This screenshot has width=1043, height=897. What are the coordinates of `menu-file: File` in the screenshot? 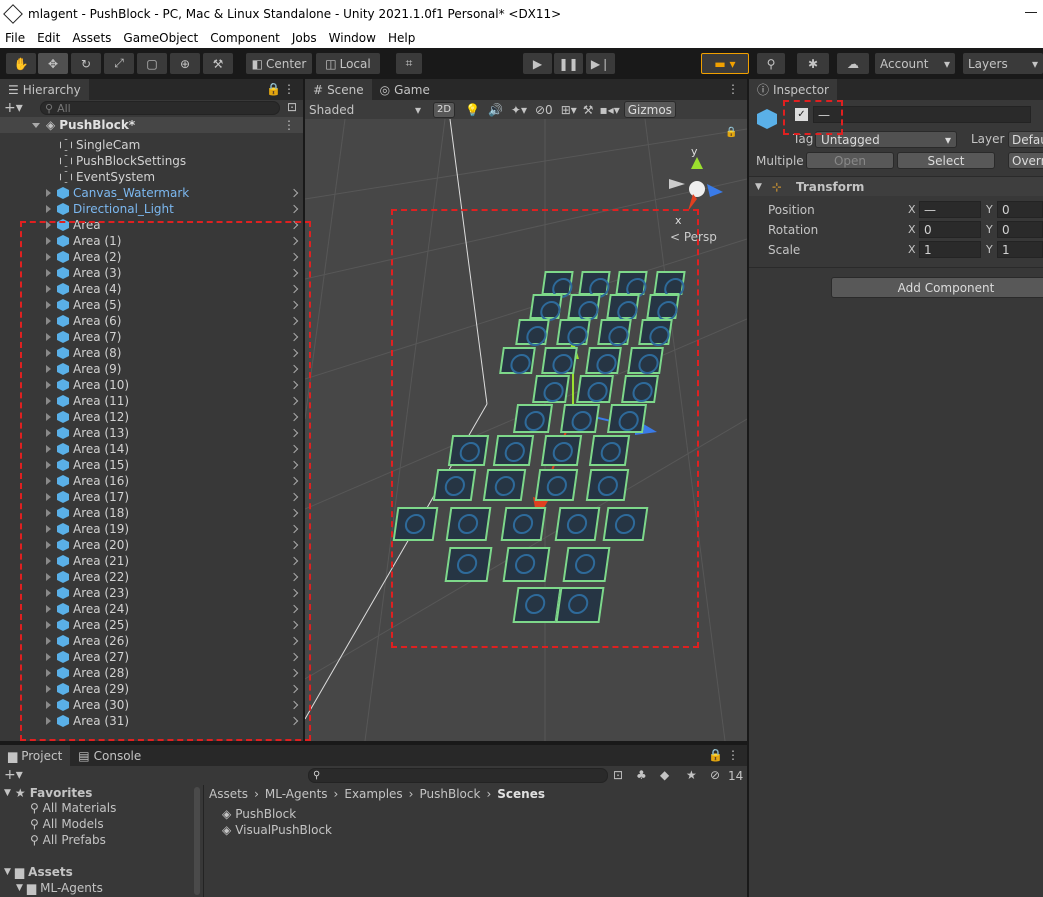 It's located at (15, 38).